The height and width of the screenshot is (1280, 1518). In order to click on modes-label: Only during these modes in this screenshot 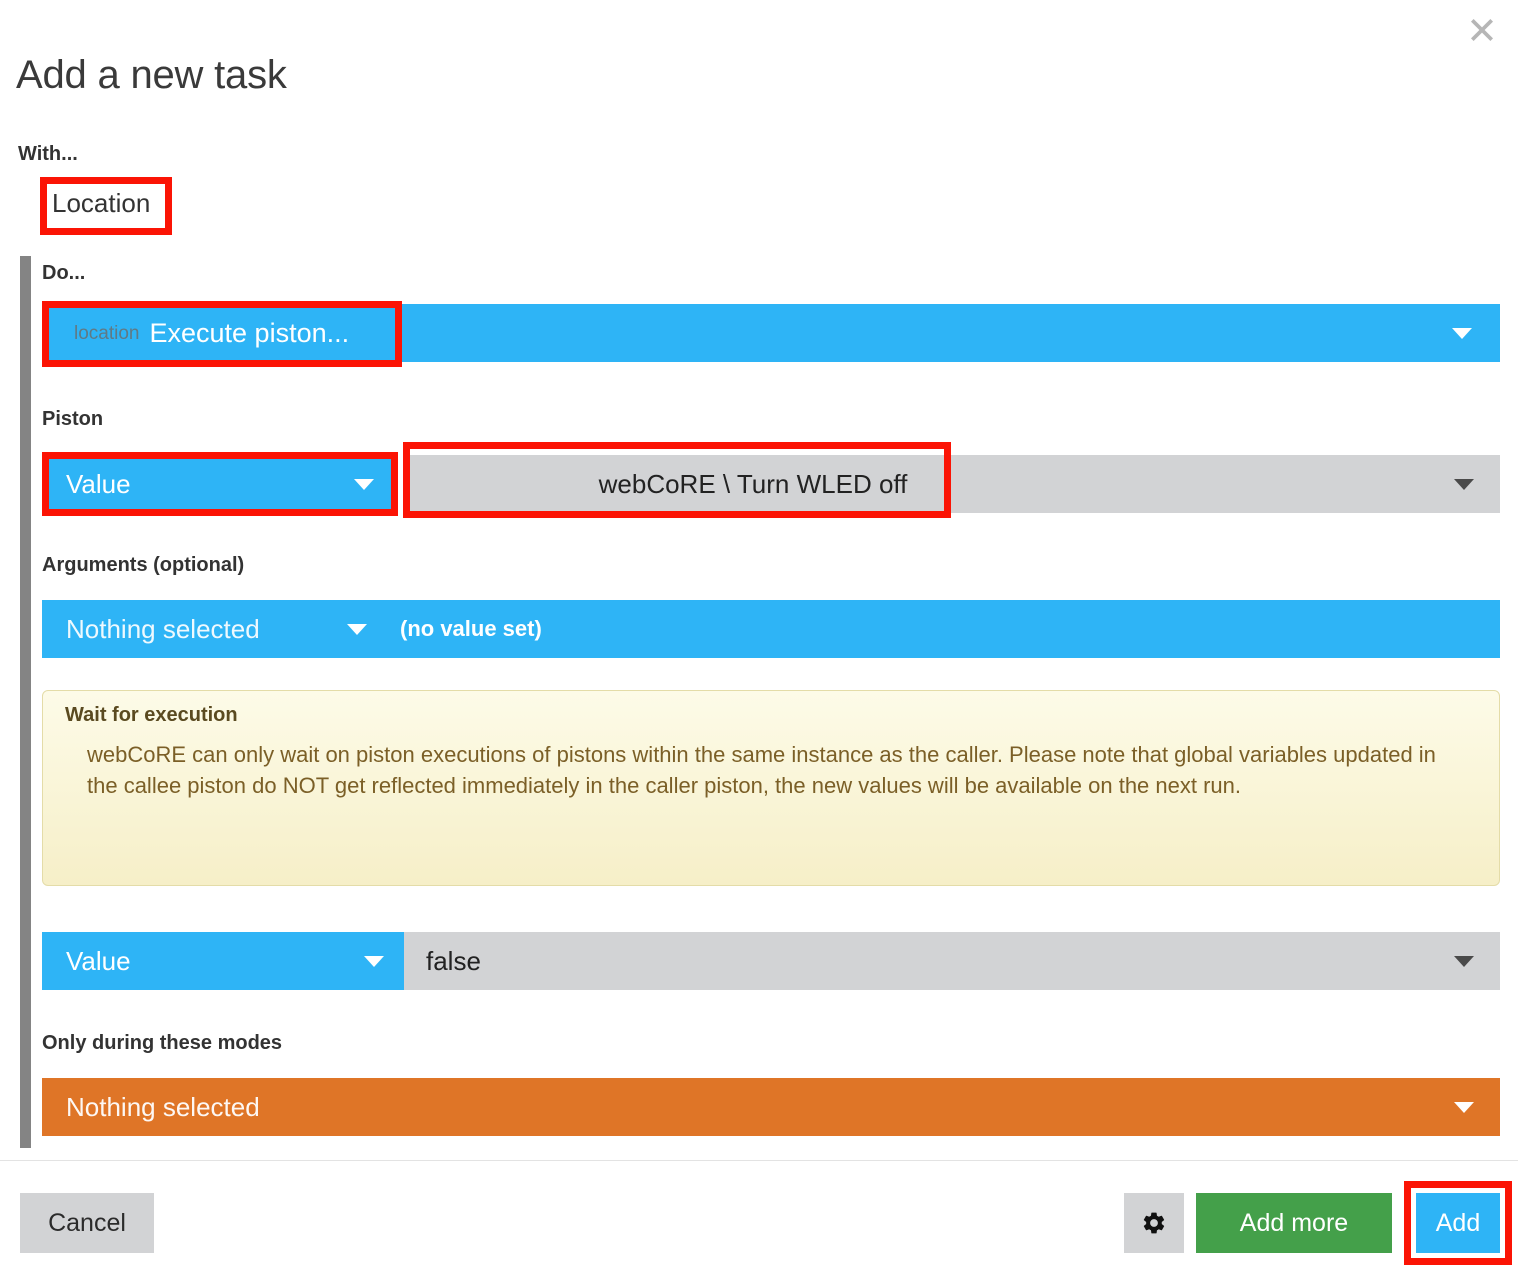, I will do `click(162, 1043)`.